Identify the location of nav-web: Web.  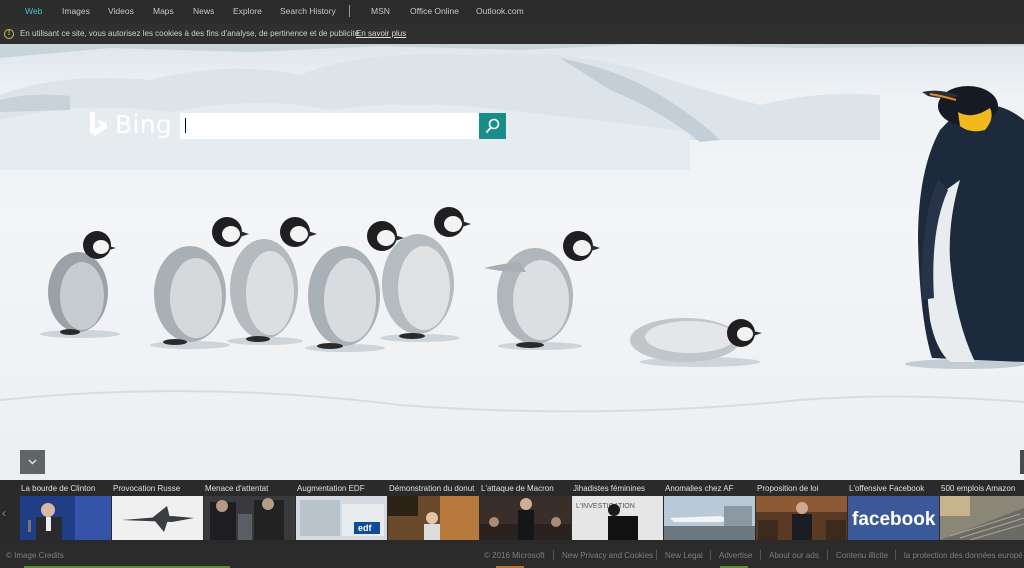
(33, 11).